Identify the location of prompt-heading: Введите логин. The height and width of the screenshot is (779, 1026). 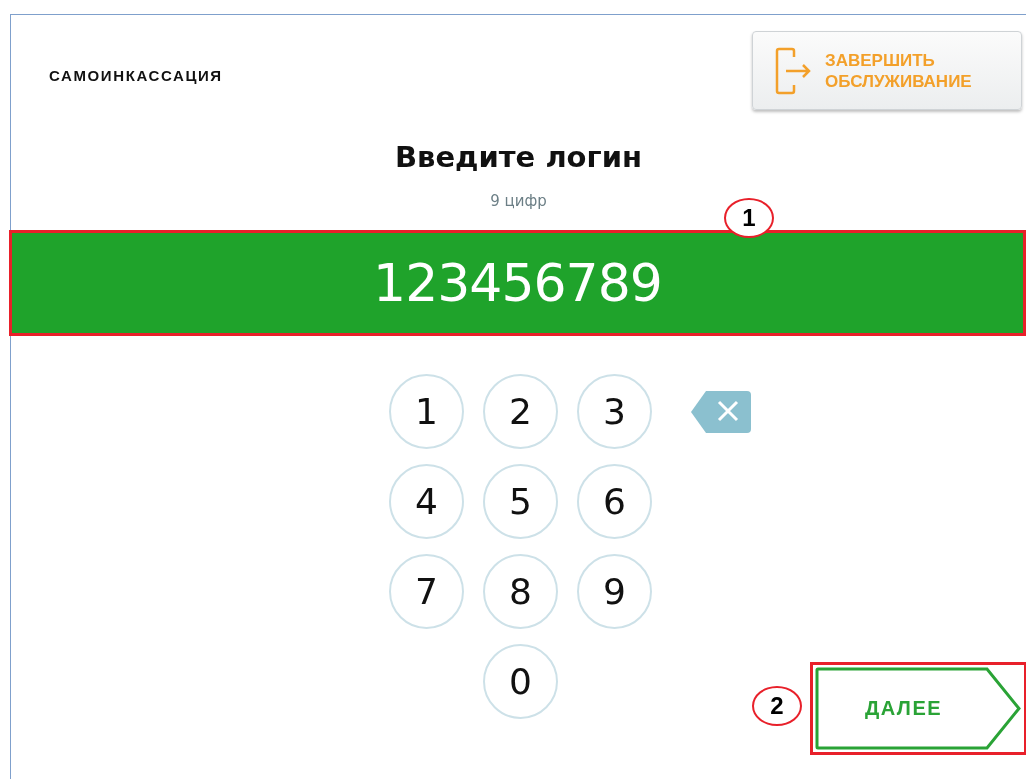
(518, 157).